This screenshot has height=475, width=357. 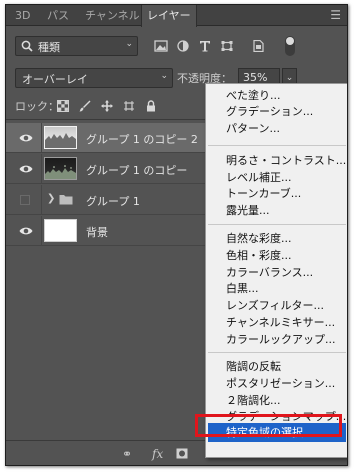 What do you see at coordinates (85, 106) in the screenshot?
I see `lock-image-pixels-brush-icon` at bounding box center [85, 106].